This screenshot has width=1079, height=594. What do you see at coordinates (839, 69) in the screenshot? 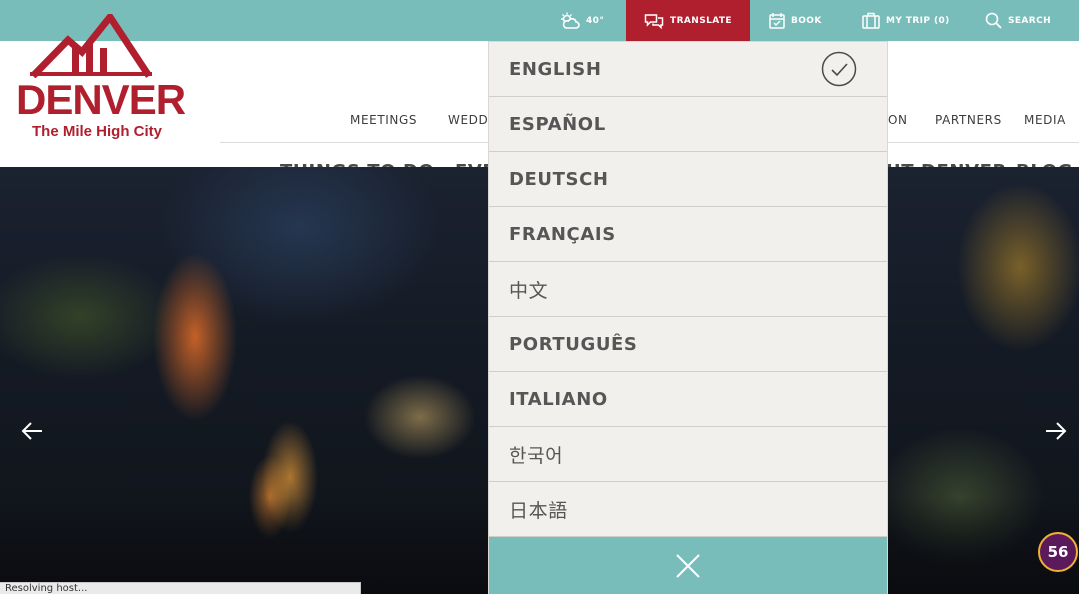
I see `checkmark-circle-icon` at bounding box center [839, 69].